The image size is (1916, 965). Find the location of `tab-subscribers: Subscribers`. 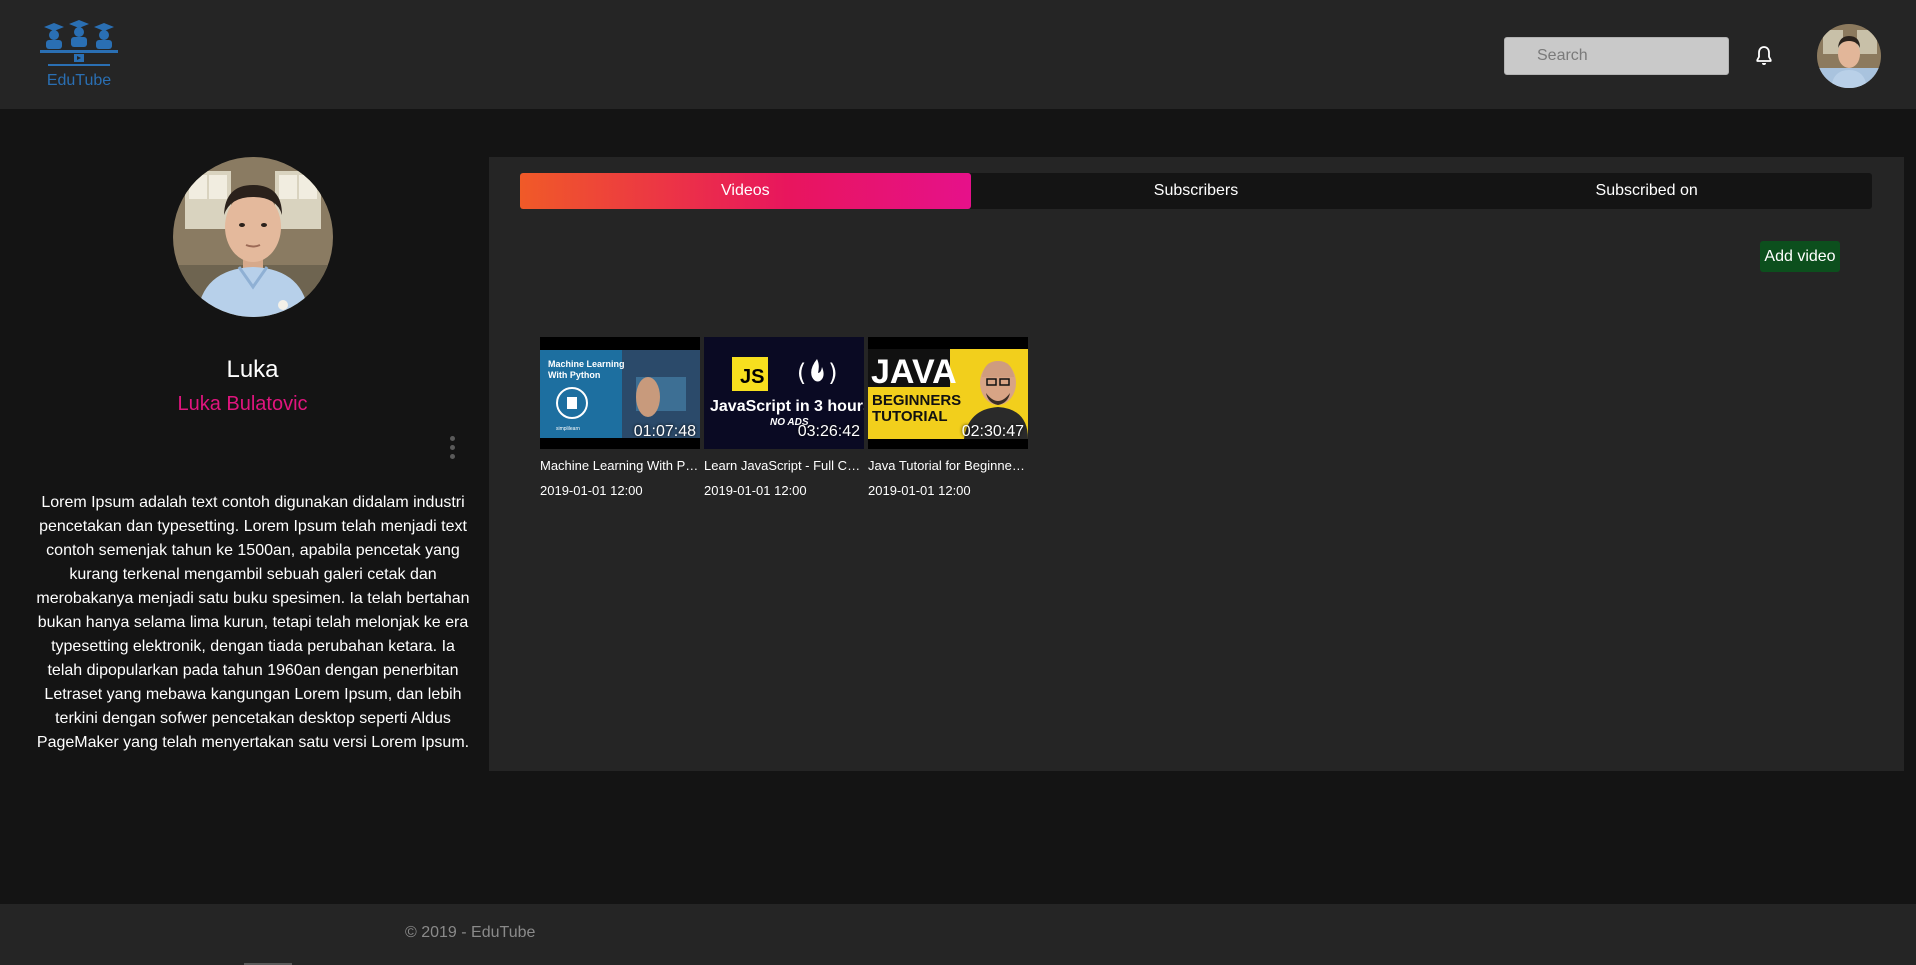

tab-subscribers: Subscribers is located at coordinates (1196, 191).